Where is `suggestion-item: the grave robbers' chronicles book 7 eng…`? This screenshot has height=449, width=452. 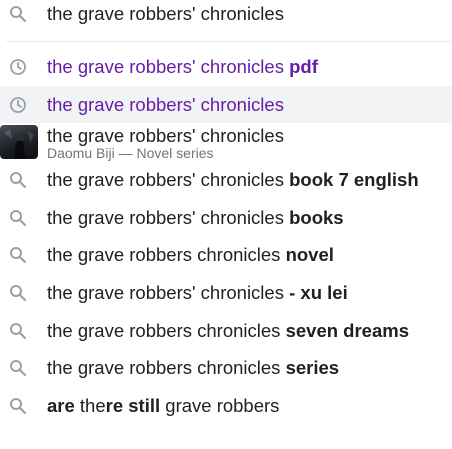 suggestion-item: the grave robbers' chronicles book 7 eng… is located at coordinates (226, 180).